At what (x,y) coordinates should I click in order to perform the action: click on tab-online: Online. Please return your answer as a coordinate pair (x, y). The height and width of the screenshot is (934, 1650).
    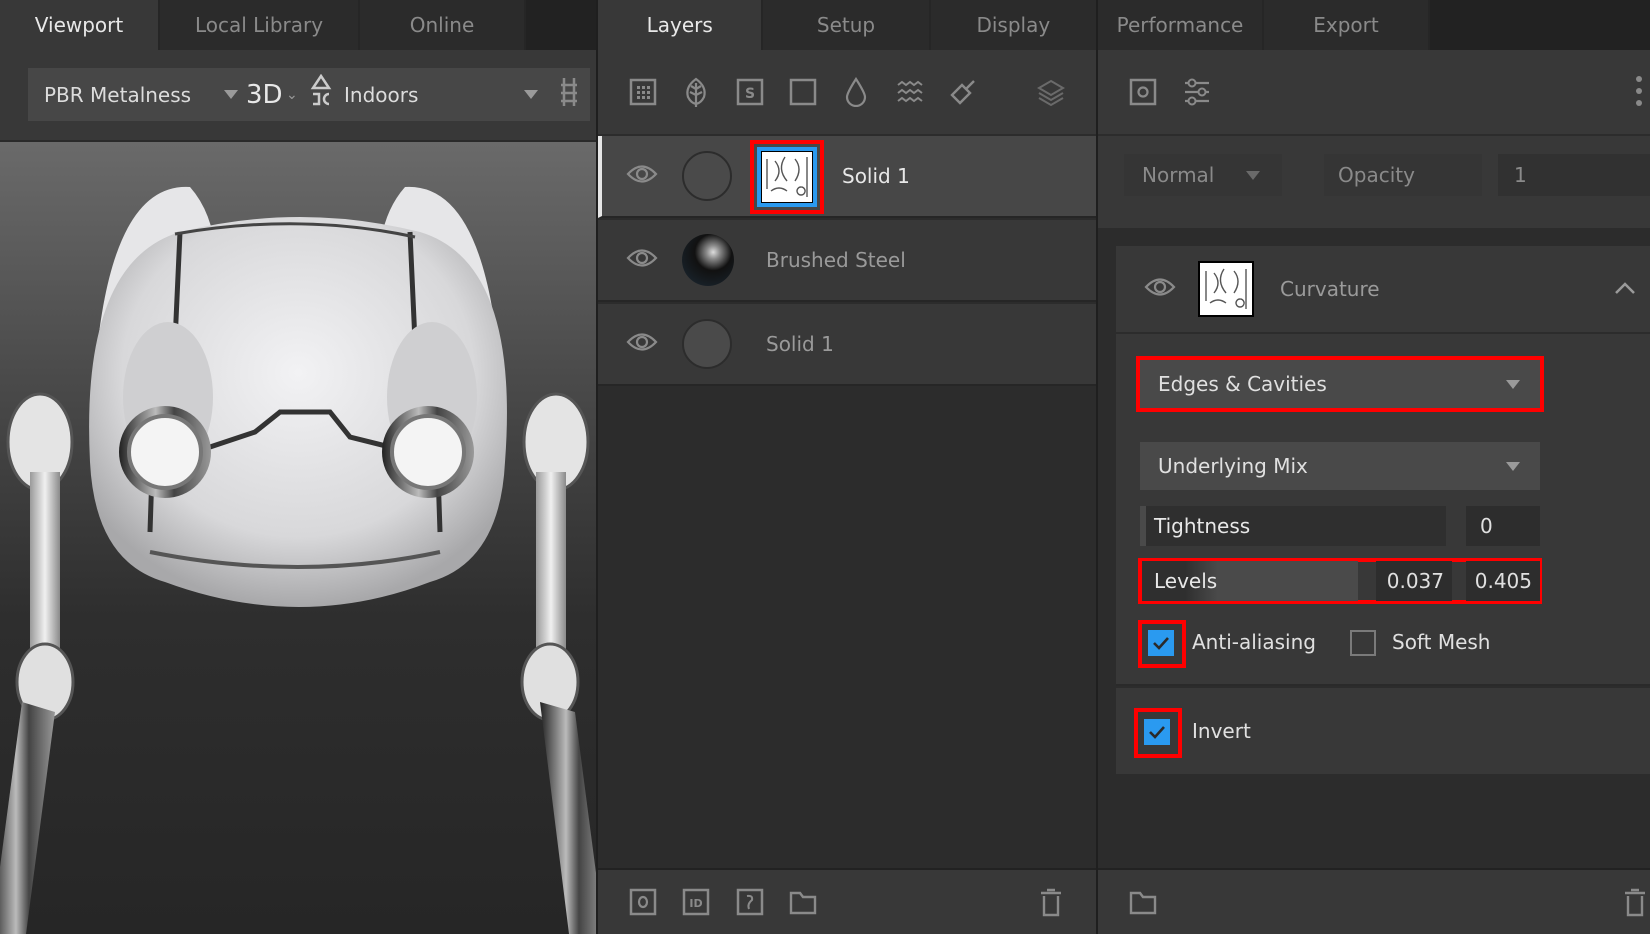
    Looking at the image, I should click on (443, 25).